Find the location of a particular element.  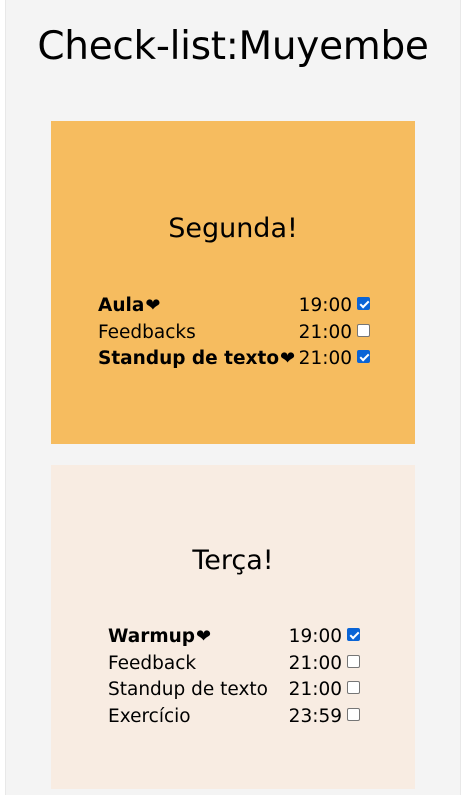

task-item: Aula❤ 19:00 is located at coordinates (234, 306).